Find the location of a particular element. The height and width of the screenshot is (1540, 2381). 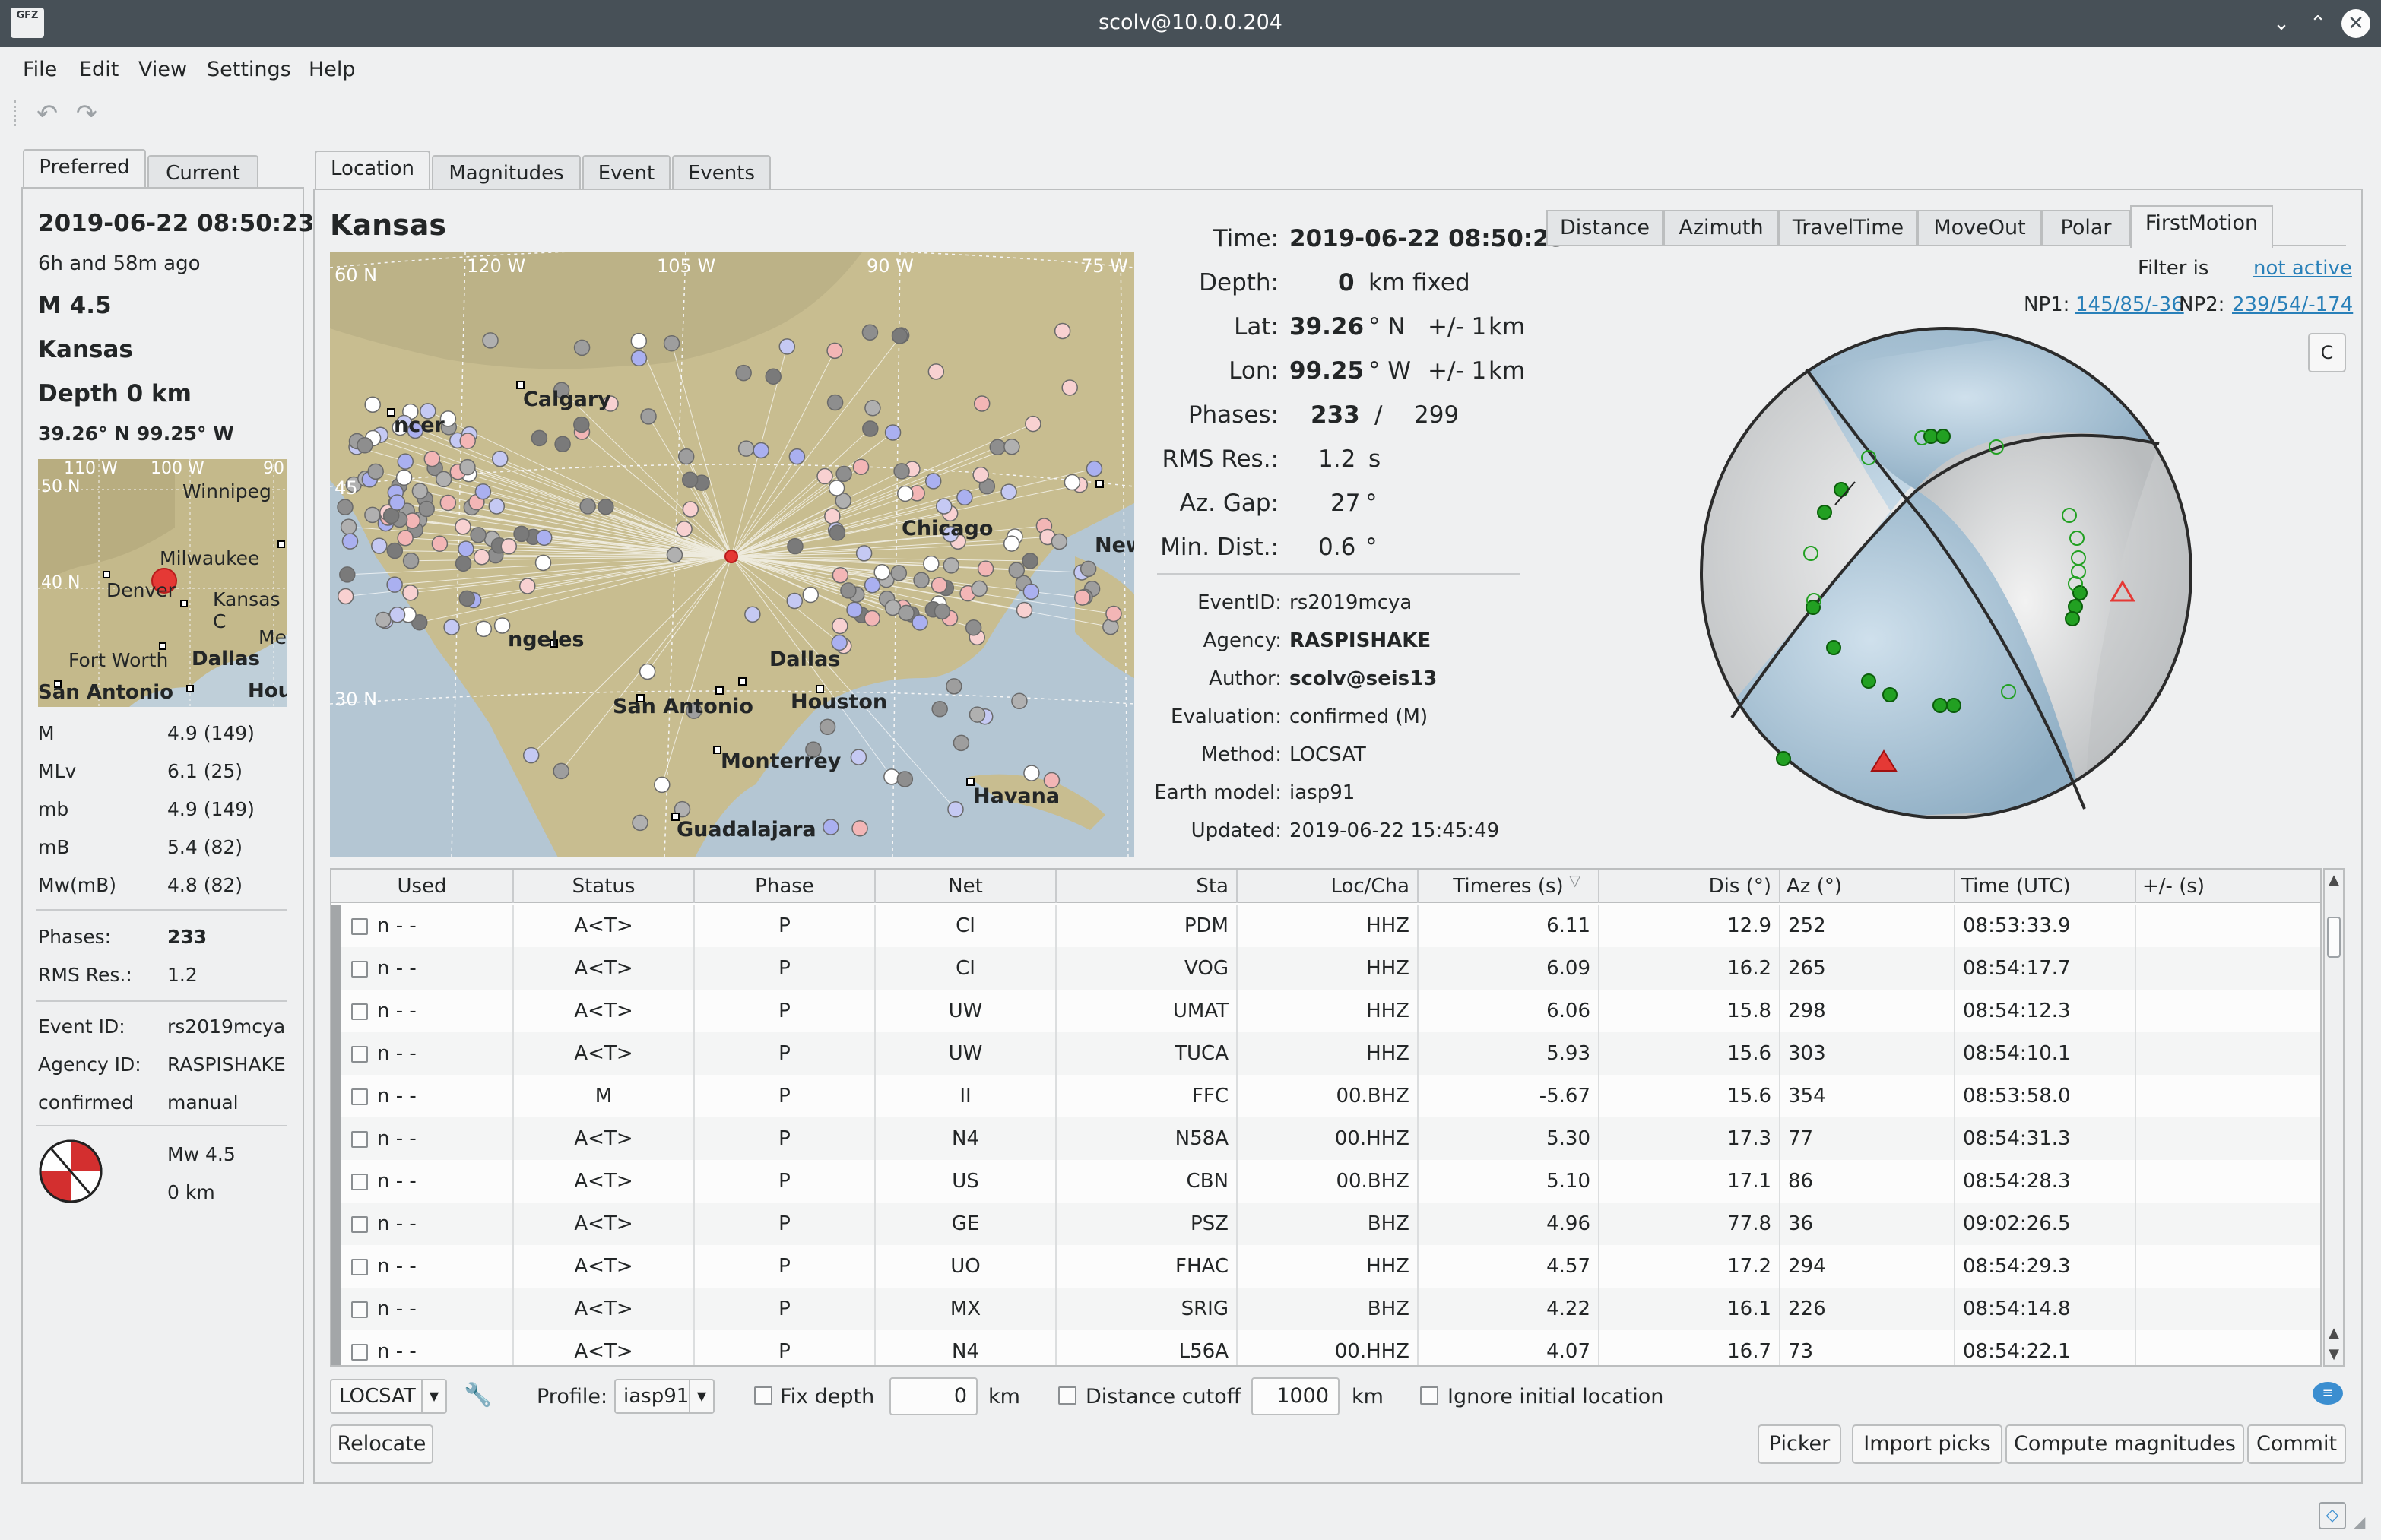

table-row: n - - A<T> P CI VOG HHZ 6.09 16.2 265 08:54:17.7 is located at coordinates (1325, 968).